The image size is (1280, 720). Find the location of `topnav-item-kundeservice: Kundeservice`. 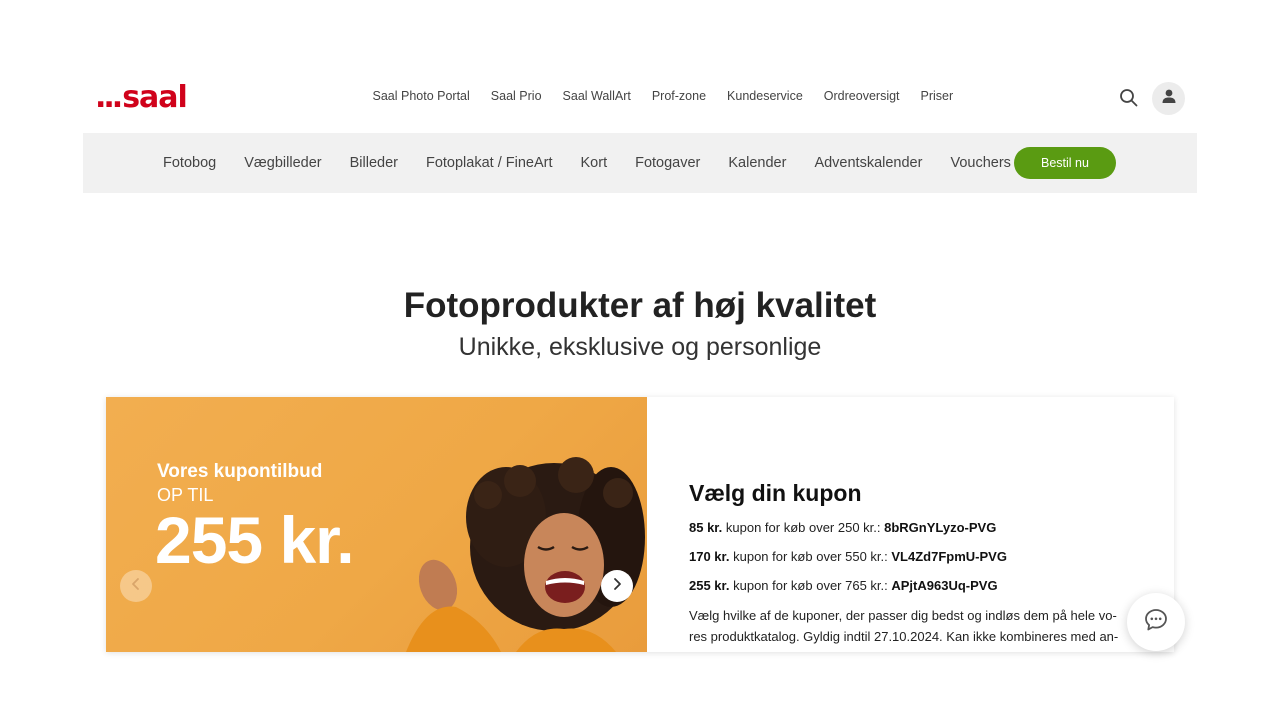

topnav-item-kundeservice: Kundeservice is located at coordinates (765, 96).